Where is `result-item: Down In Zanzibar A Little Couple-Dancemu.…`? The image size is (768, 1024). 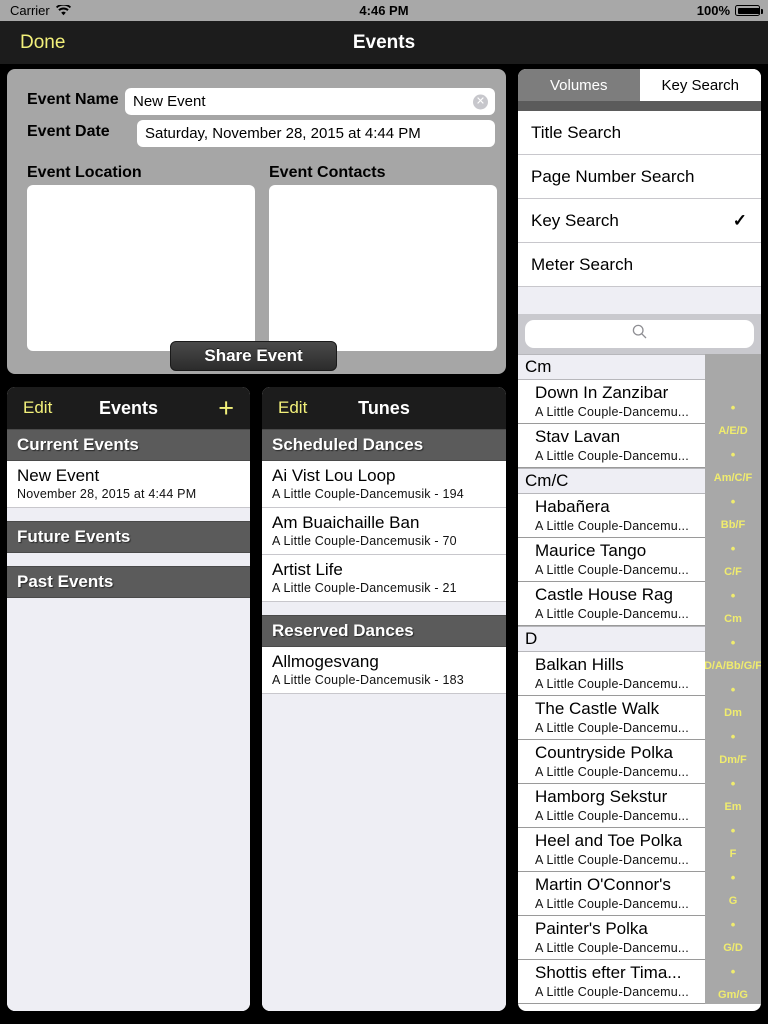 result-item: Down In Zanzibar A Little Couple-Dancemu.… is located at coordinates (611, 402).